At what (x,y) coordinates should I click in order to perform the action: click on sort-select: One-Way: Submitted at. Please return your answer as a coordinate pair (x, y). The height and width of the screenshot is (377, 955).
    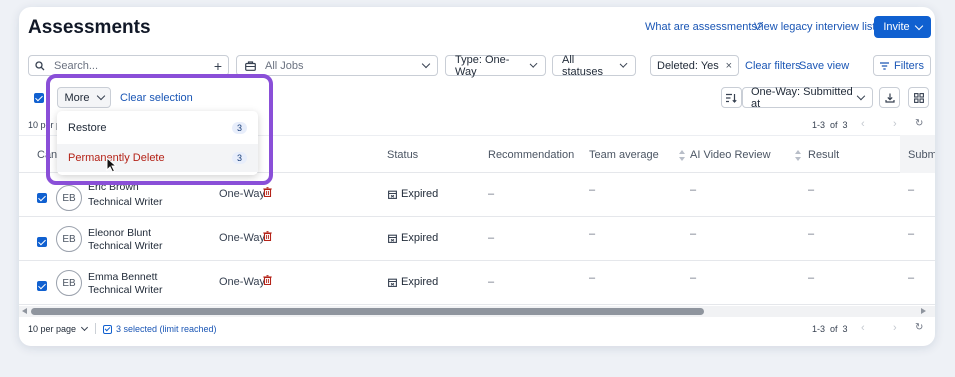
    Looking at the image, I should click on (807, 97).